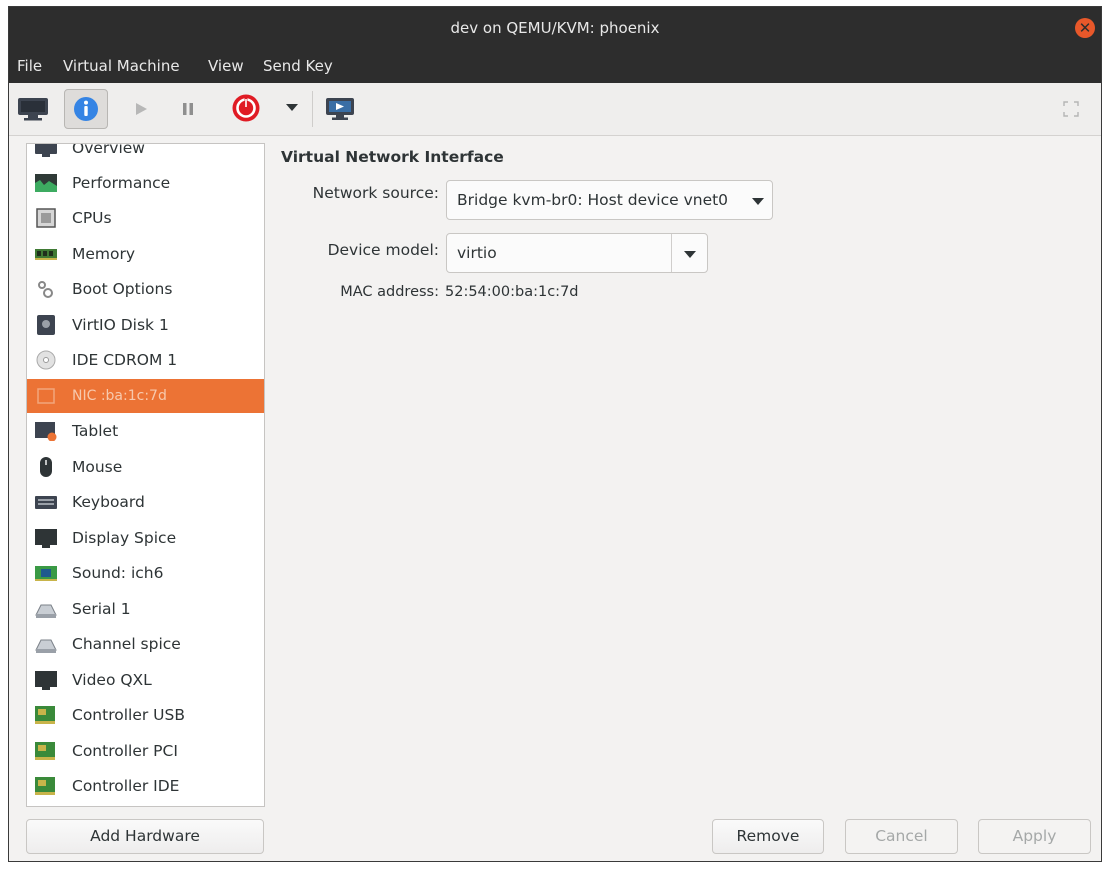 This screenshot has width=1105, height=870. What do you see at coordinates (118, 573) in the screenshot?
I see `list-item-label: Sound: ich6` at bounding box center [118, 573].